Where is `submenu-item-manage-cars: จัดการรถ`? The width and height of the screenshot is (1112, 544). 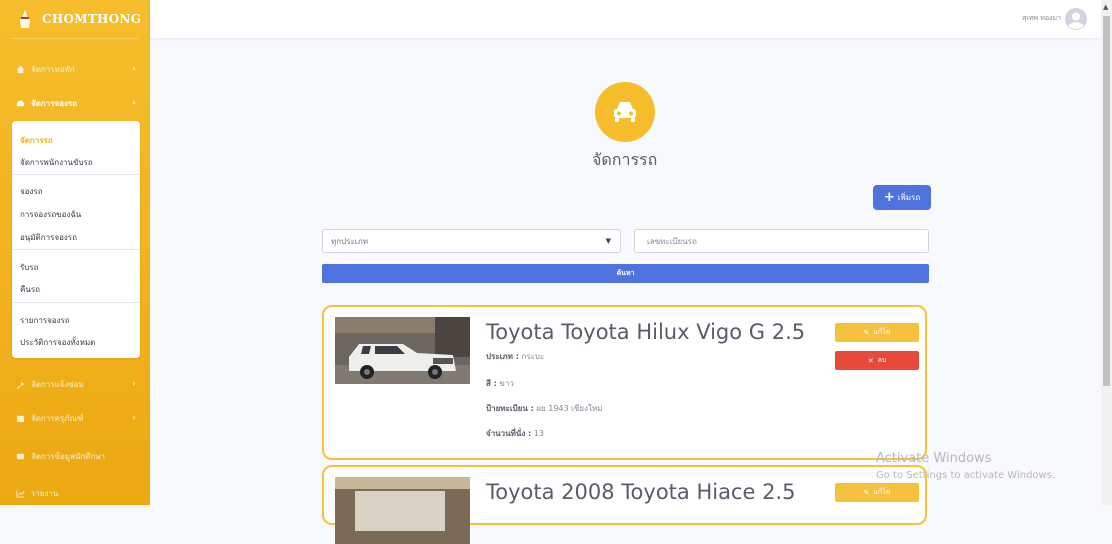 submenu-item-manage-cars: จัดการรถ is located at coordinates (36, 140).